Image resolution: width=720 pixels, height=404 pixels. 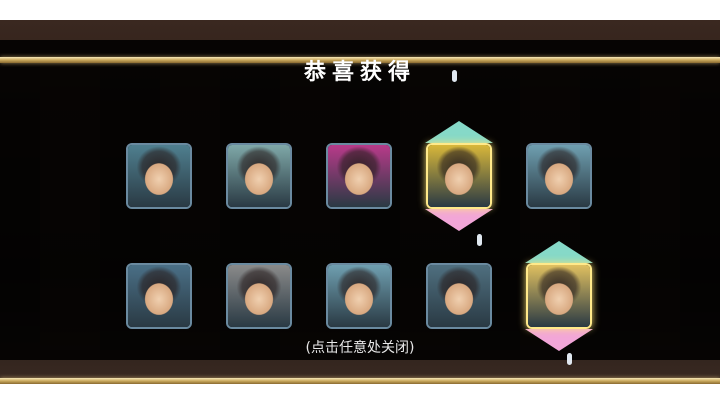 I want to click on hooded-figure-portrait, so click(x=259, y=296).